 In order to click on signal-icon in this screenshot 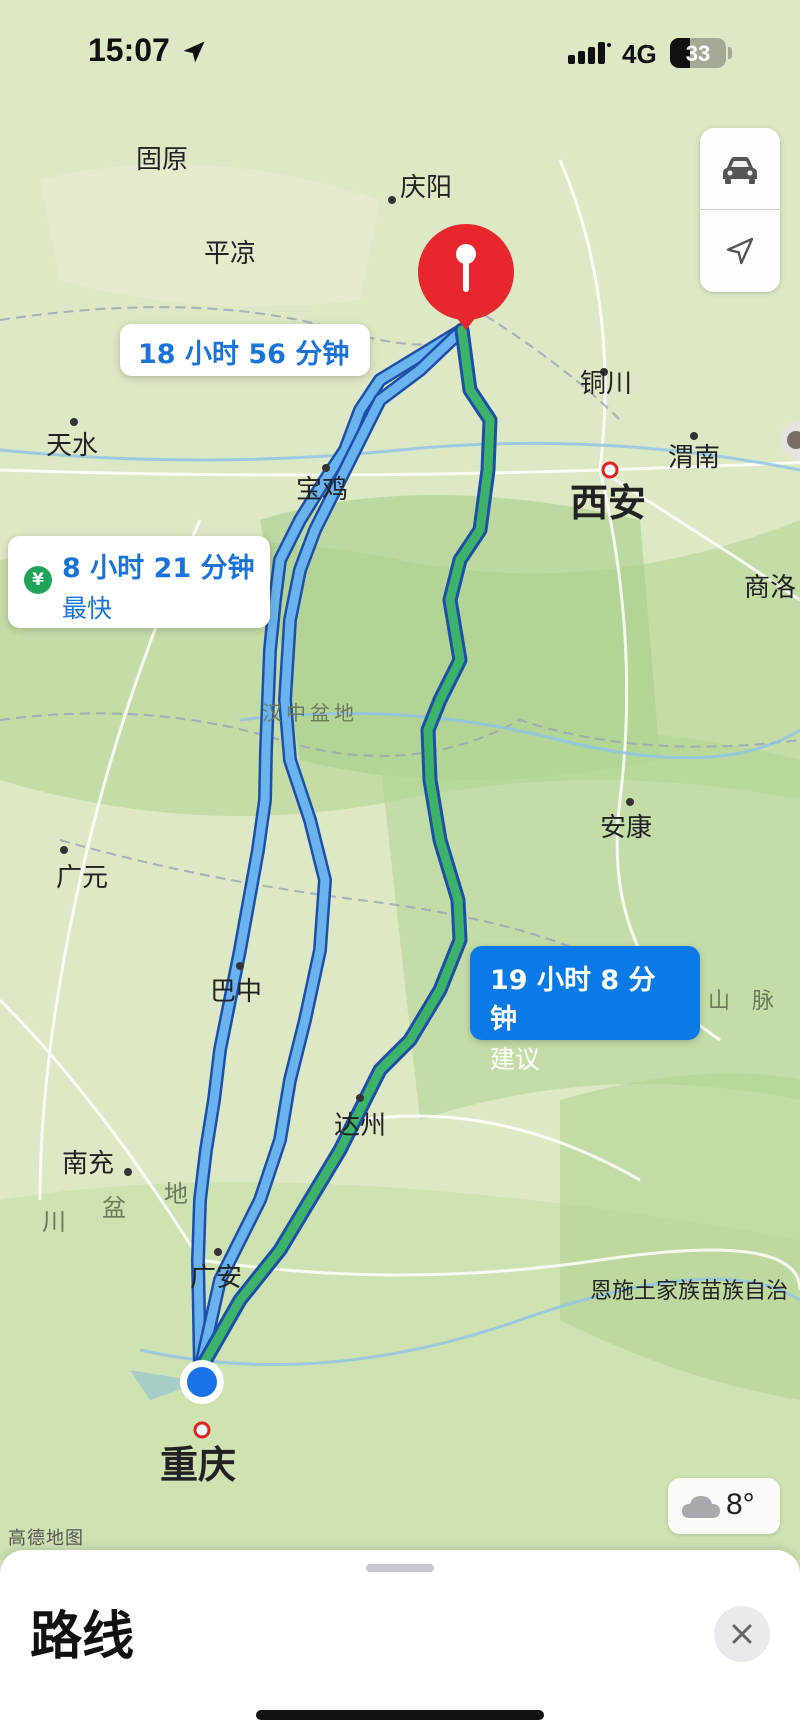, I will do `click(589, 53)`.